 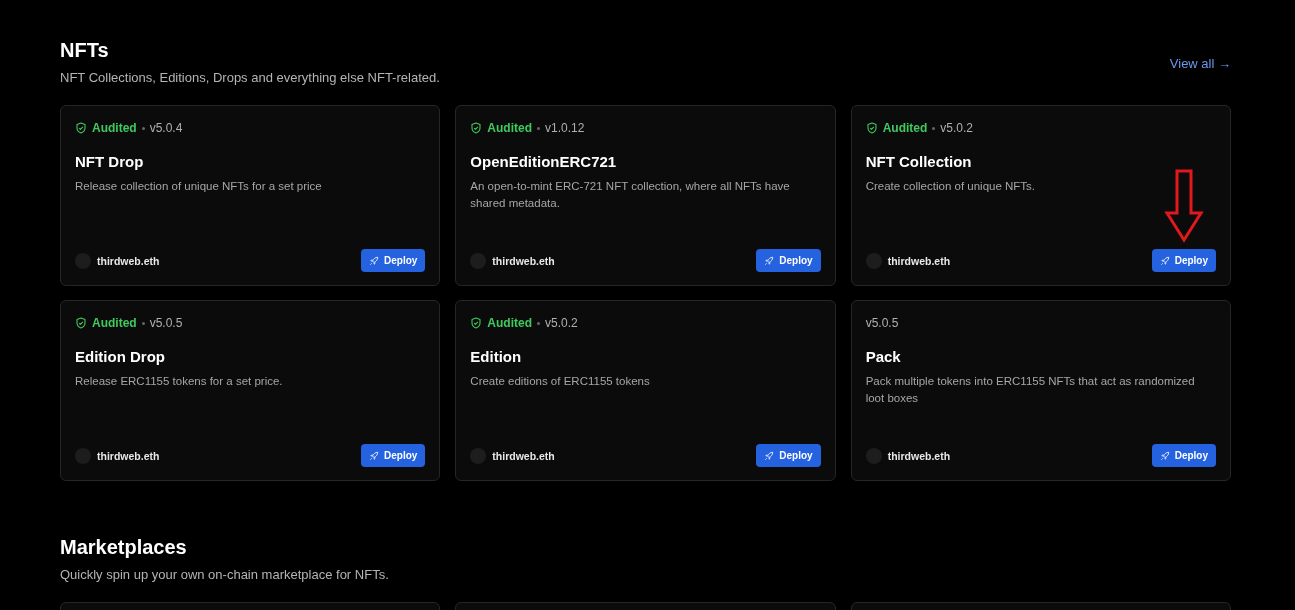 I want to click on section-subtitle: NFT Collections, Editions, Drops and everything else NFT-related., so click(x=250, y=77).